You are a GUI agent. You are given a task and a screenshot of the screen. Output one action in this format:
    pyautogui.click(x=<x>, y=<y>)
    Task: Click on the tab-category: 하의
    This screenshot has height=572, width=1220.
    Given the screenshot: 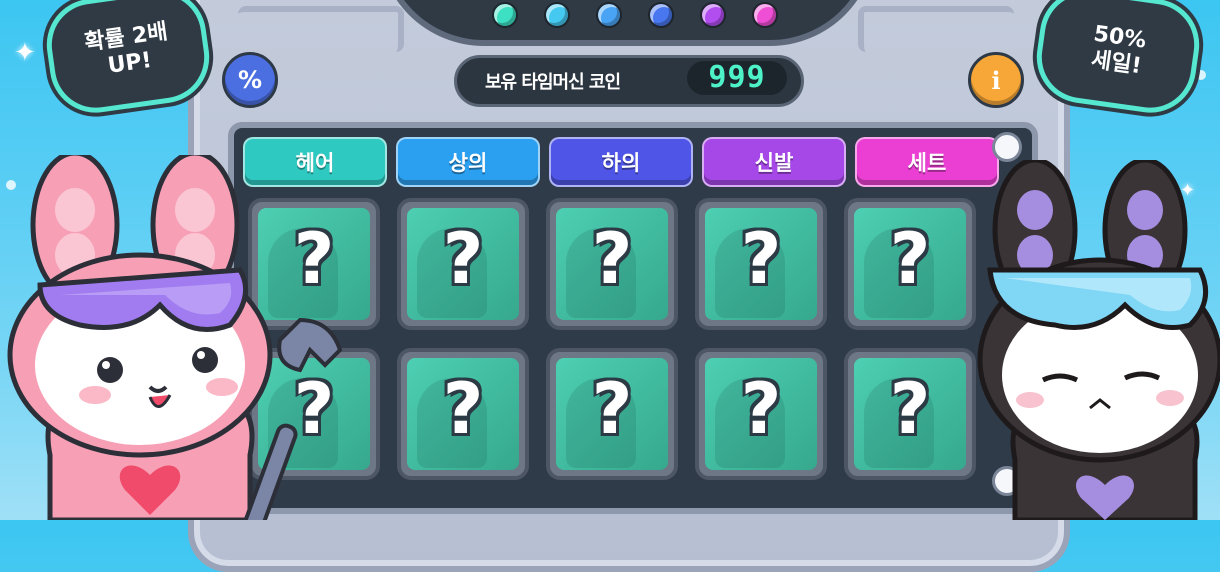 What is the action you would take?
    pyautogui.click(x=621, y=162)
    